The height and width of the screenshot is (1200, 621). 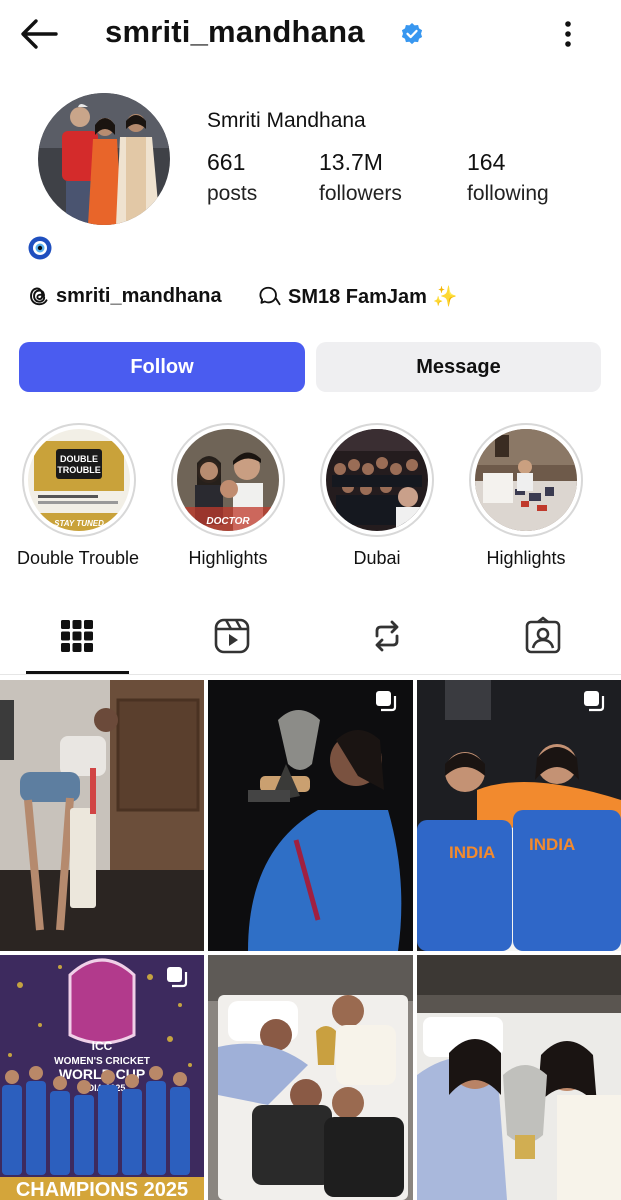 I want to click on threads-handle: smriti_mandhana, so click(x=139, y=295).